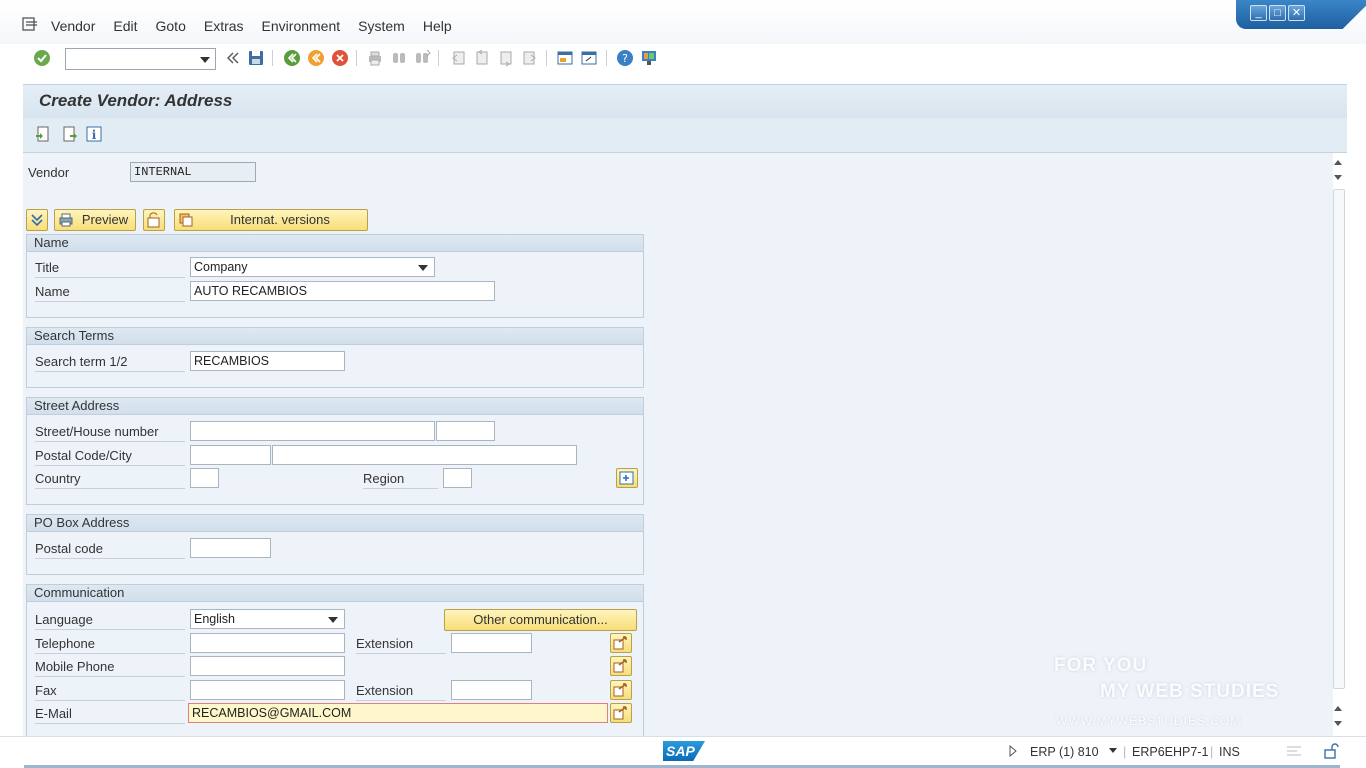  What do you see at coordinates (335, 243) in the screenshot?
I see `name-group-header: Name` at bounding box center [335, 243].